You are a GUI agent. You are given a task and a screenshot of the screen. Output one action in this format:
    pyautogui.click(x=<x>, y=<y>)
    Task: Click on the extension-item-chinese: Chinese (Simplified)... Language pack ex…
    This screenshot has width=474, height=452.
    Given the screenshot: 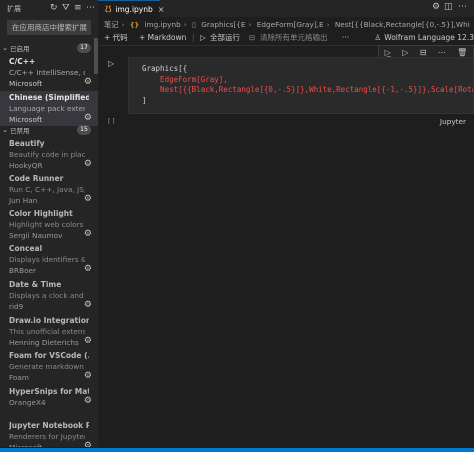 What is the action you would take?
    pyautogui.click(x=49, y=108)
    